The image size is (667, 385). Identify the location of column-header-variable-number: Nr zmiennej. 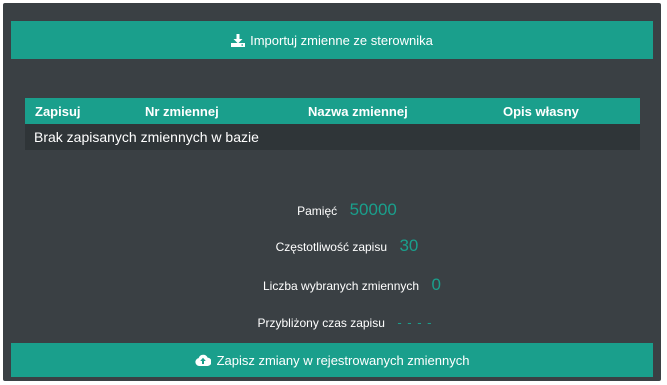
(182, 111).